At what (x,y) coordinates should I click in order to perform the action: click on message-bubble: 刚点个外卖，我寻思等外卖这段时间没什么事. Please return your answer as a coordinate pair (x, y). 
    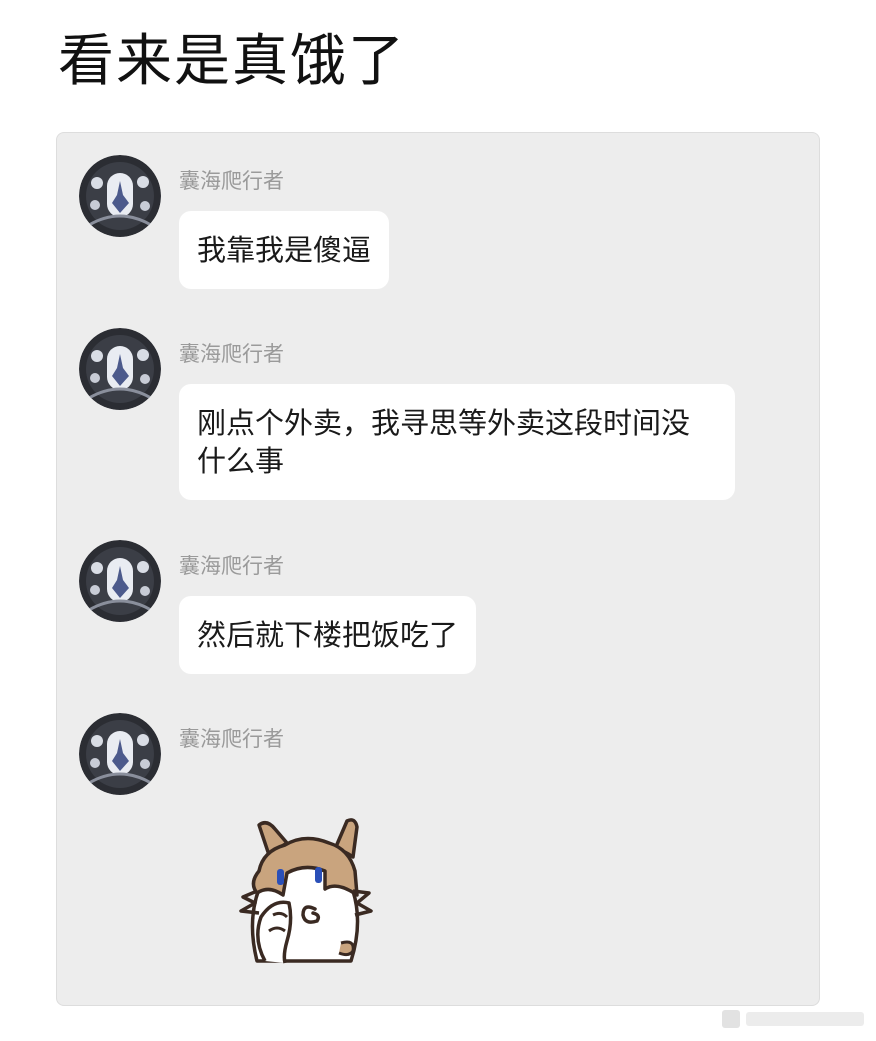
    Looking at the image, I should click on (457, 442).